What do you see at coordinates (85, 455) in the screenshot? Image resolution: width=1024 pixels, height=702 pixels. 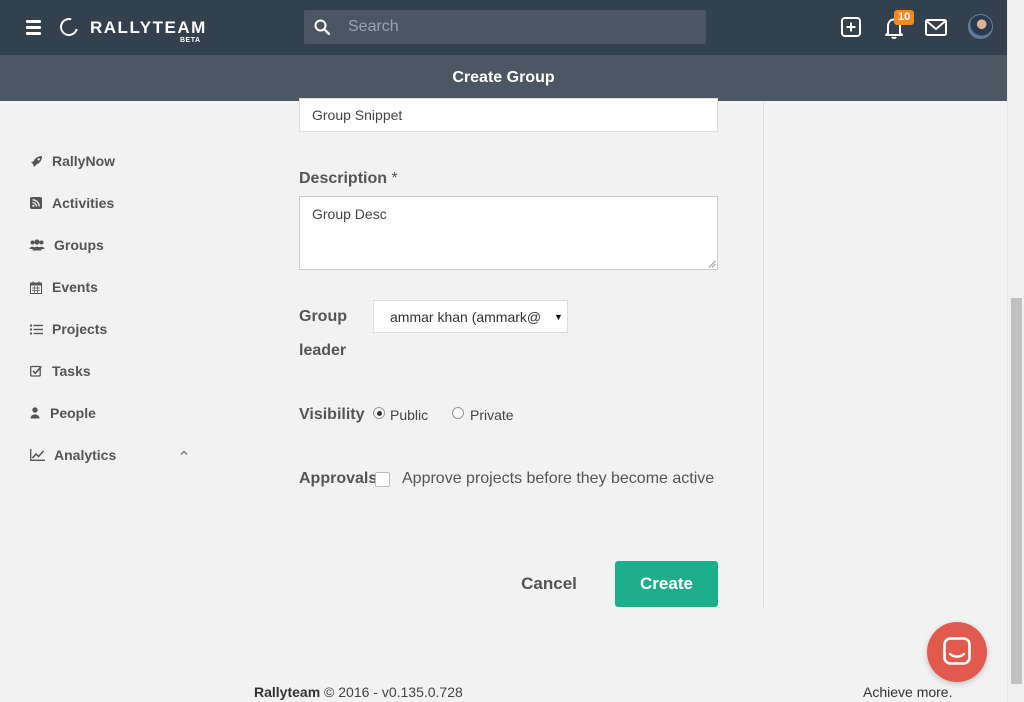 I see `sidebar-item-label: Analytics` at bounding box center [85, 455].